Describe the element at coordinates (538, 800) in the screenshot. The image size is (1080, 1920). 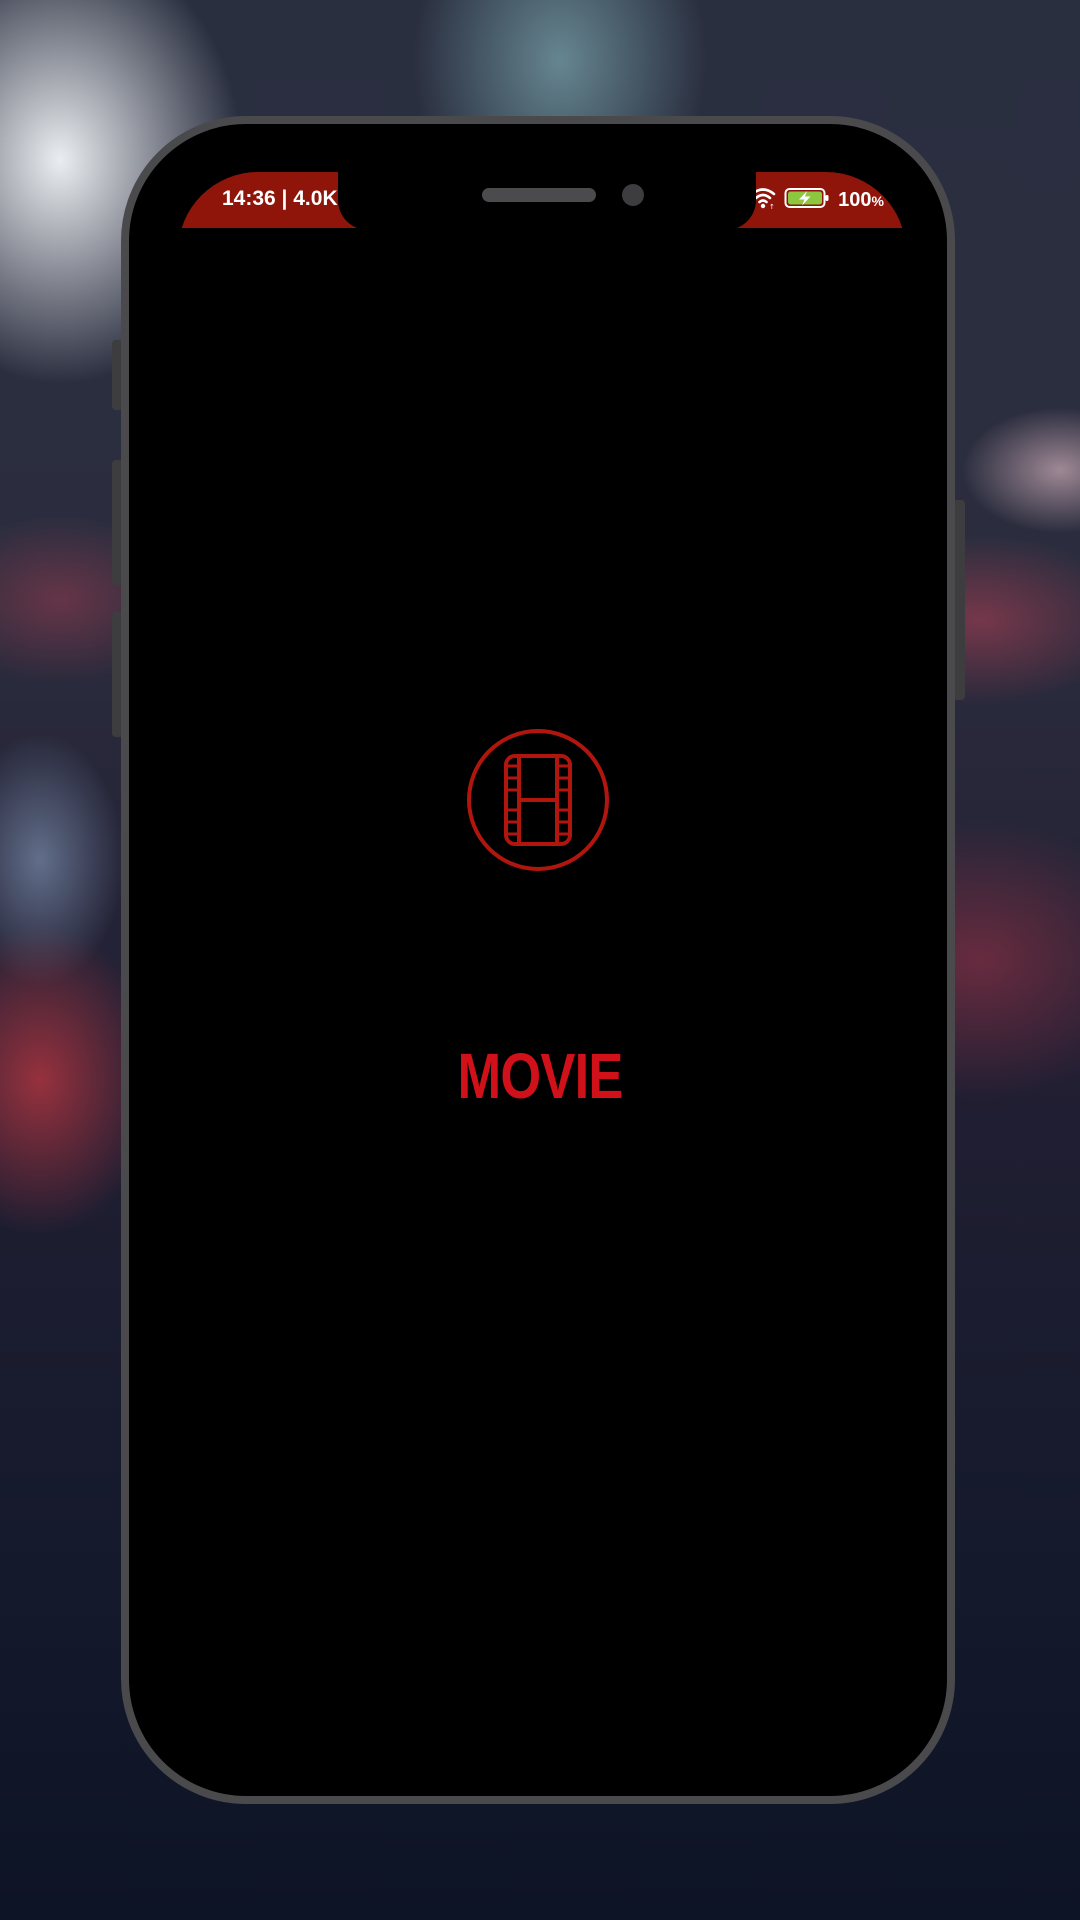
I see `film-reel-icon` at that location.